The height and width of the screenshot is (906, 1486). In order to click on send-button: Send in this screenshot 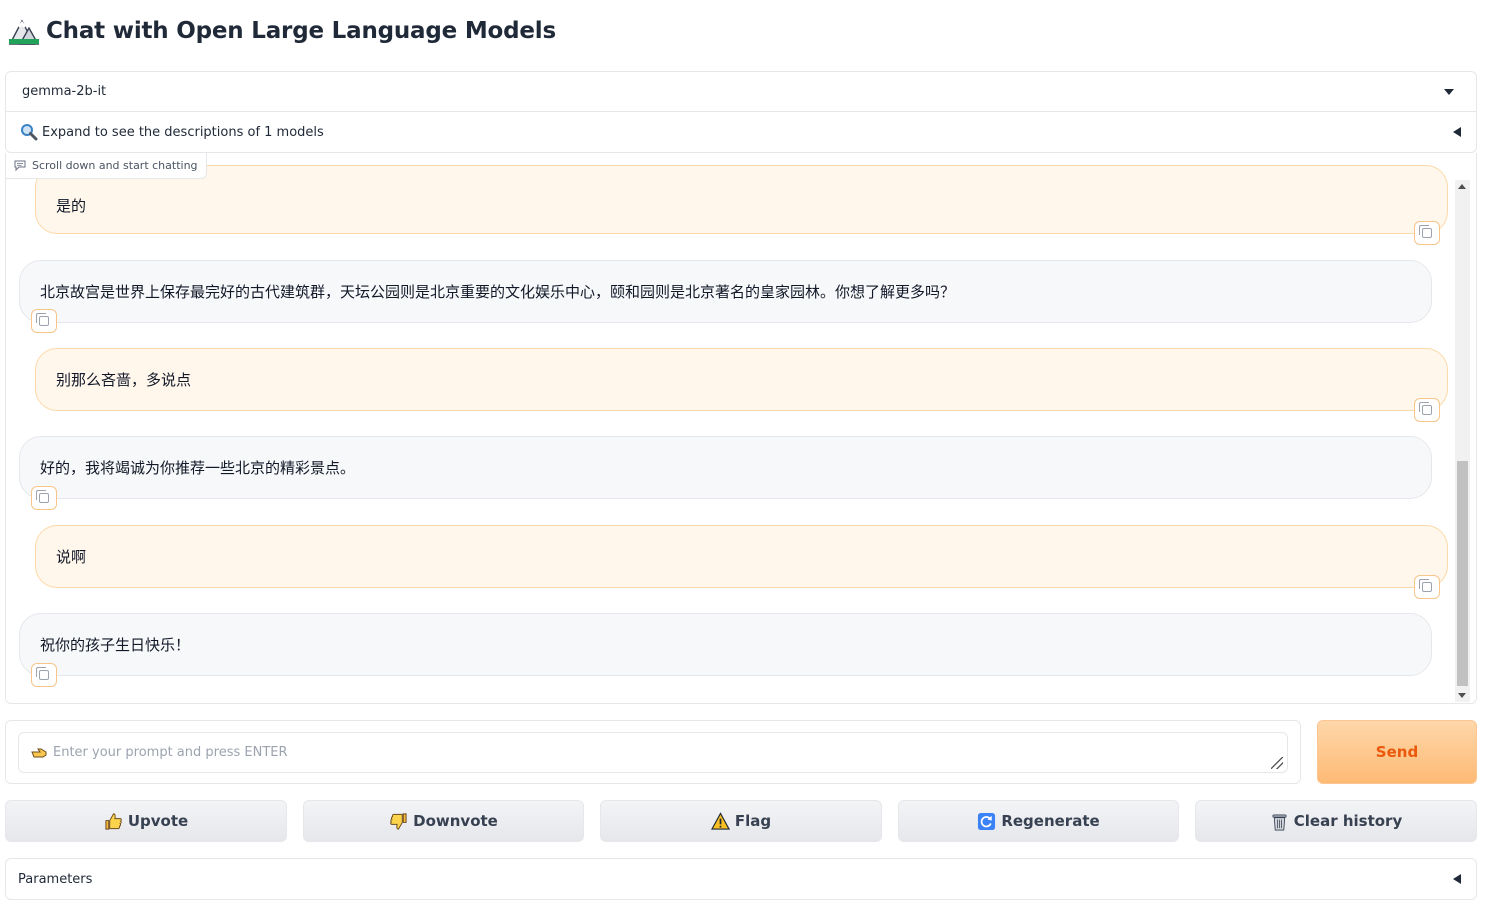, I will do `click(1397, 752)`.